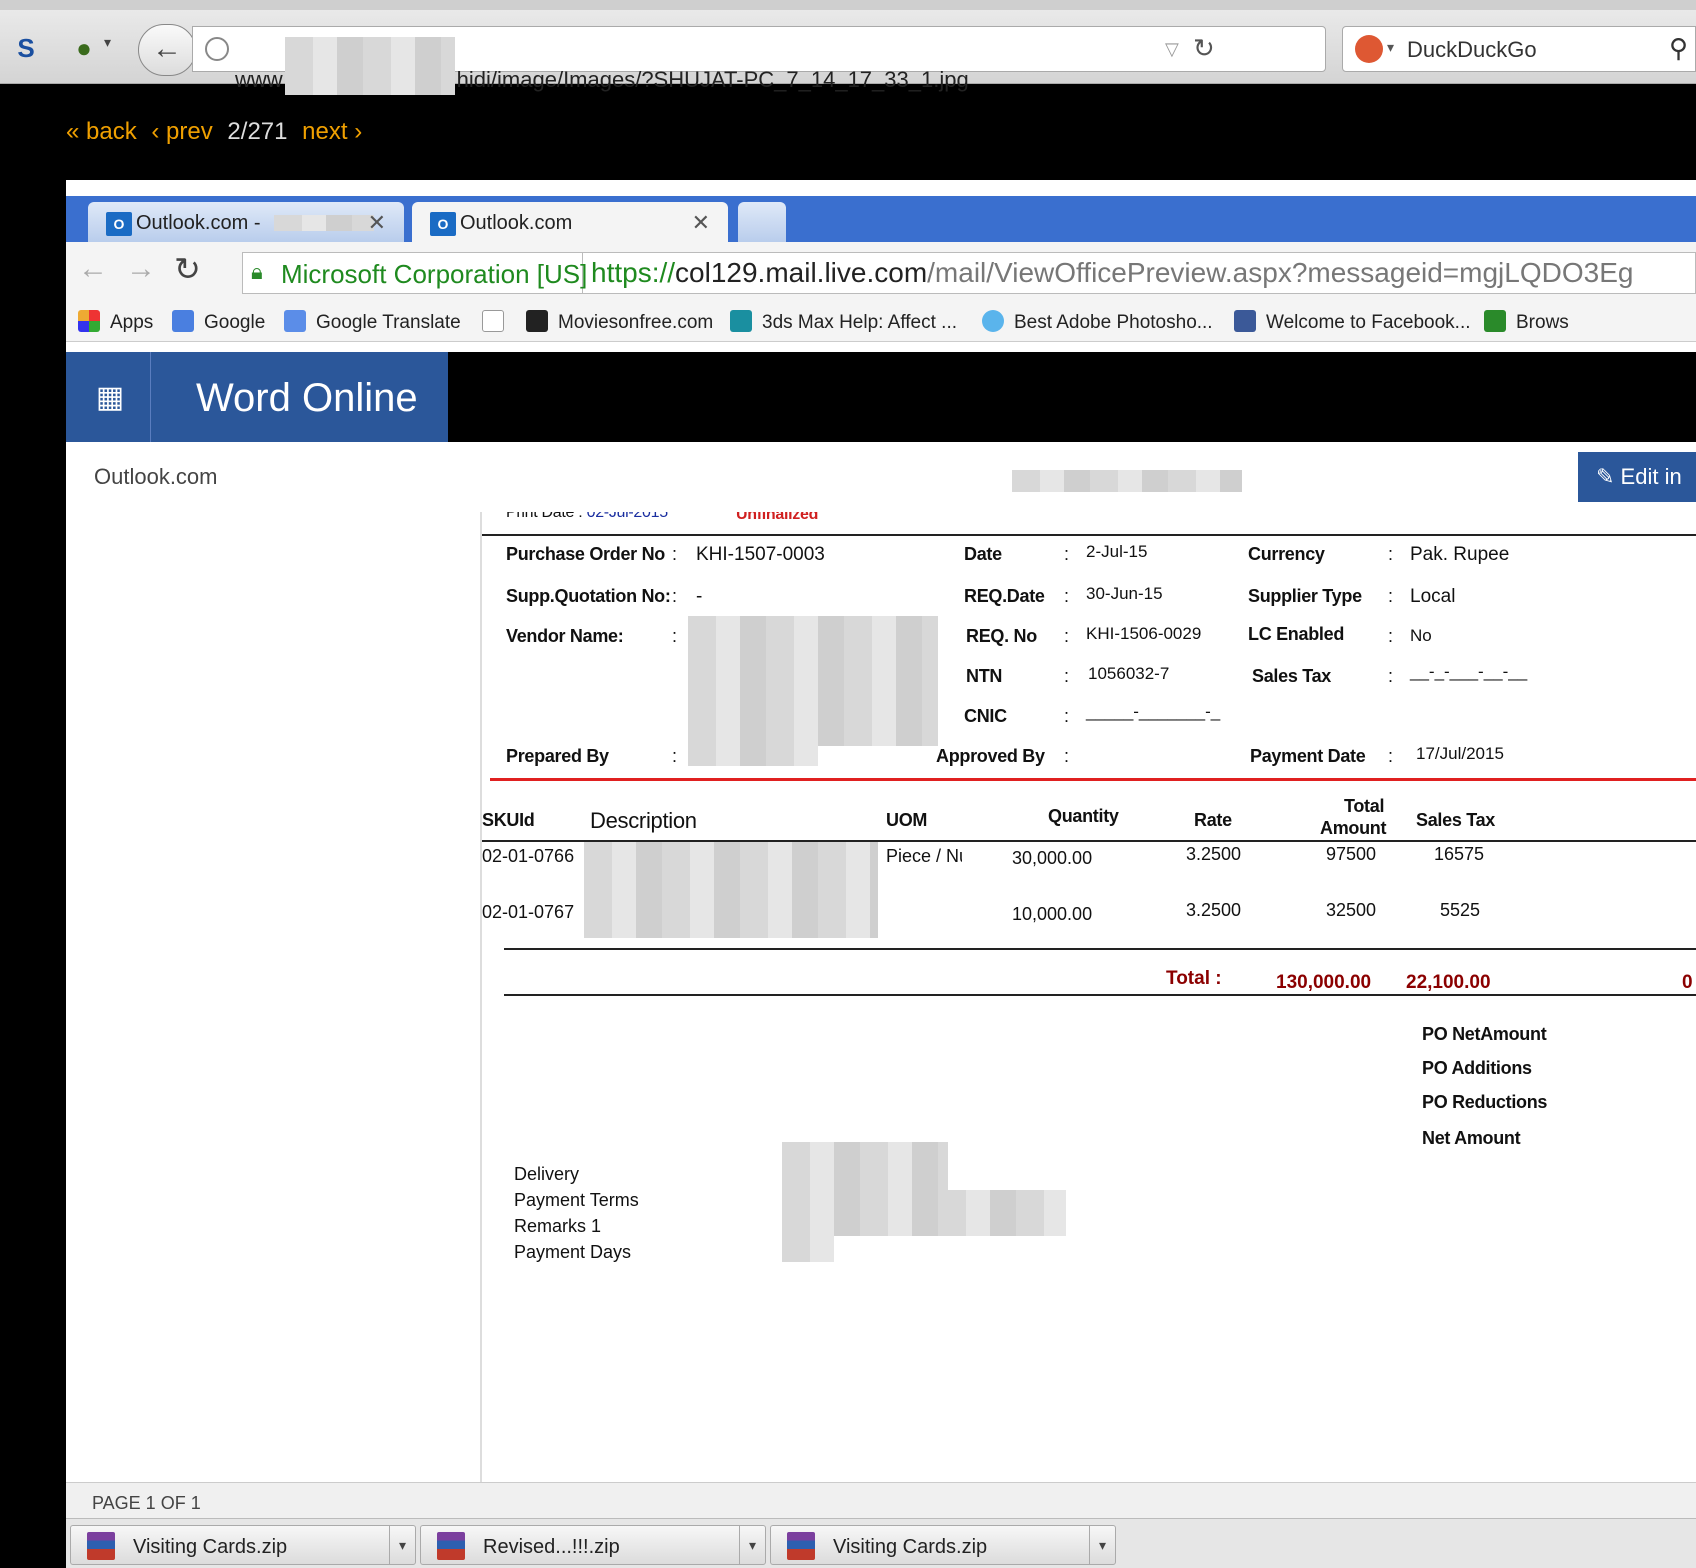 Image resolution: width=1696 pixels, height=1568 pixels. I want to click on back-button: ←, so click(167, 50).